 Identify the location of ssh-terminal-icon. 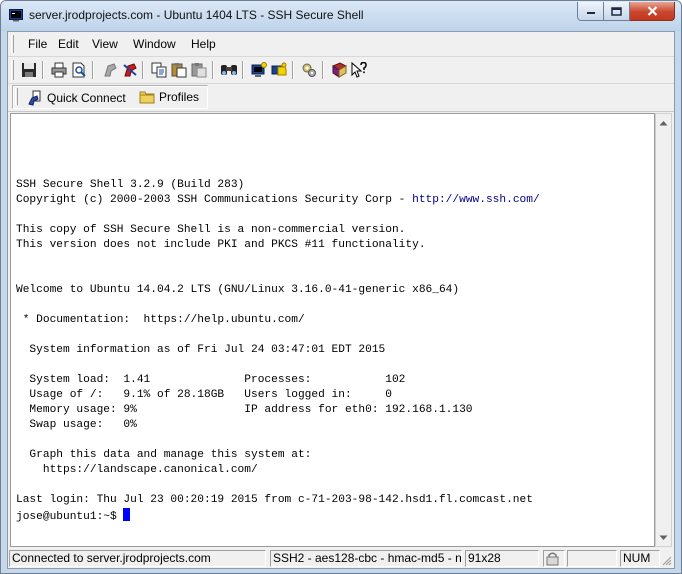
(16, 15).